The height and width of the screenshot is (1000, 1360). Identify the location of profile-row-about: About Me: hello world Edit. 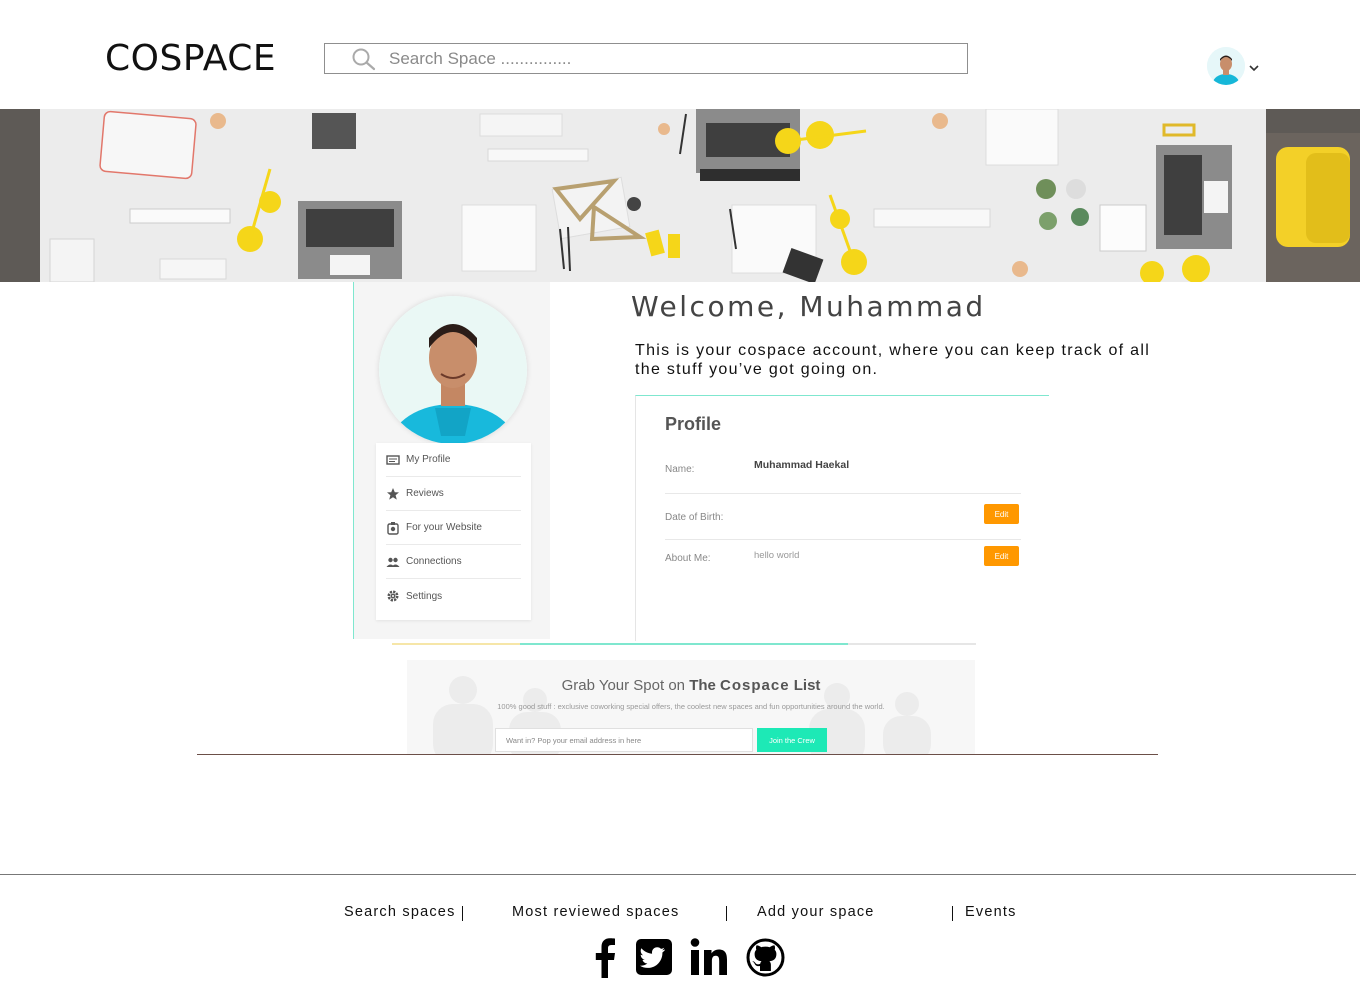
(843, 560).